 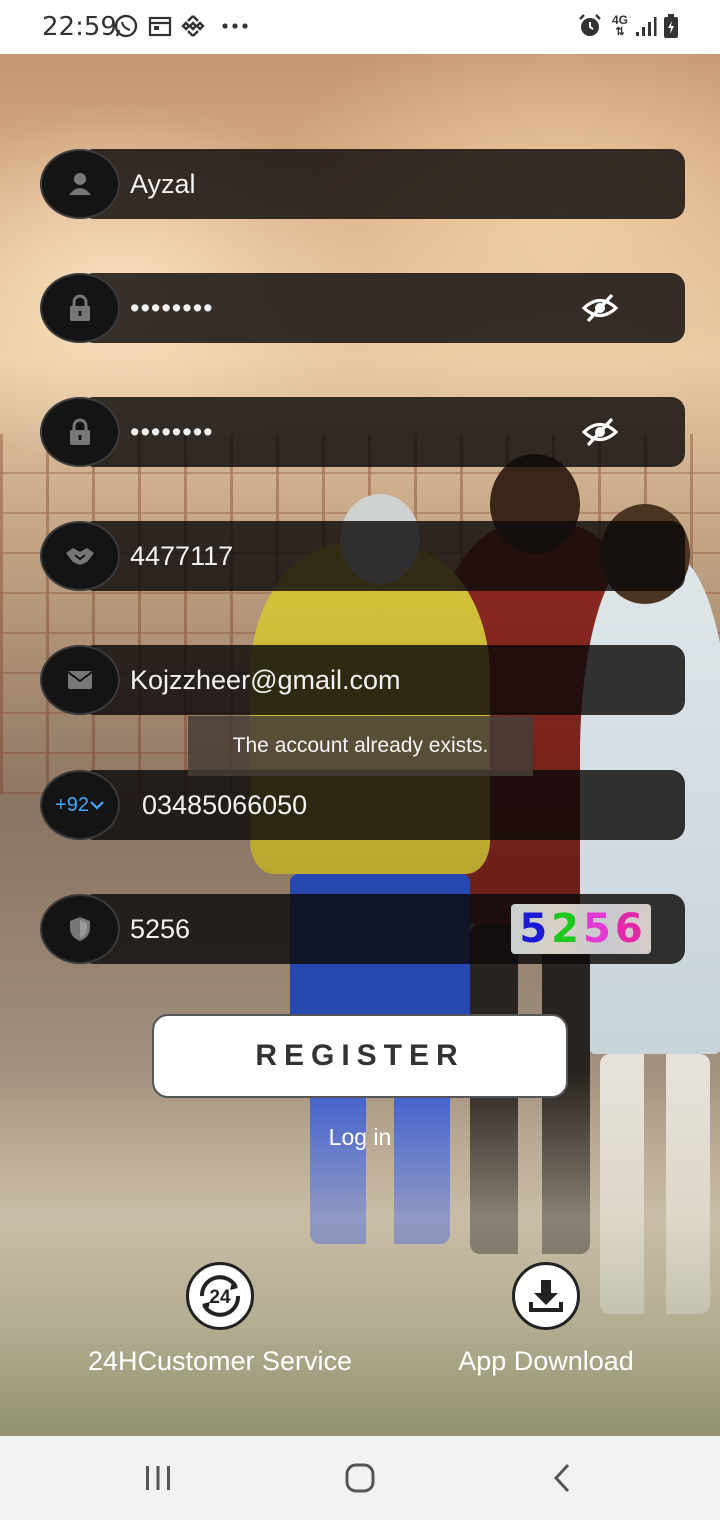 What do you see at coordinates (671, 26) in the screenshot?
I see `battery-icon` at bounding box center [671, 26].